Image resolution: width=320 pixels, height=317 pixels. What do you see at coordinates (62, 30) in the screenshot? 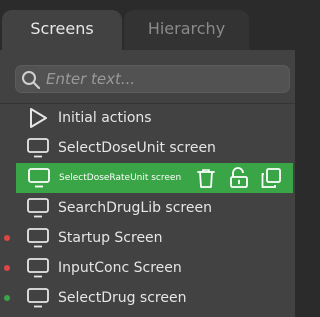
I see `tab-screens: Screens` at bounding box center [62, 30].